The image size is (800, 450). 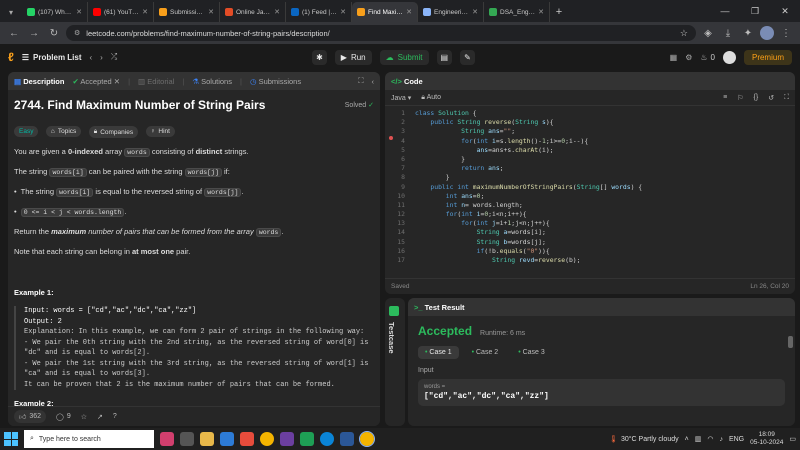 I want to click on tab-solutions: ⚗ Solutions, so click(x=212, y=81).